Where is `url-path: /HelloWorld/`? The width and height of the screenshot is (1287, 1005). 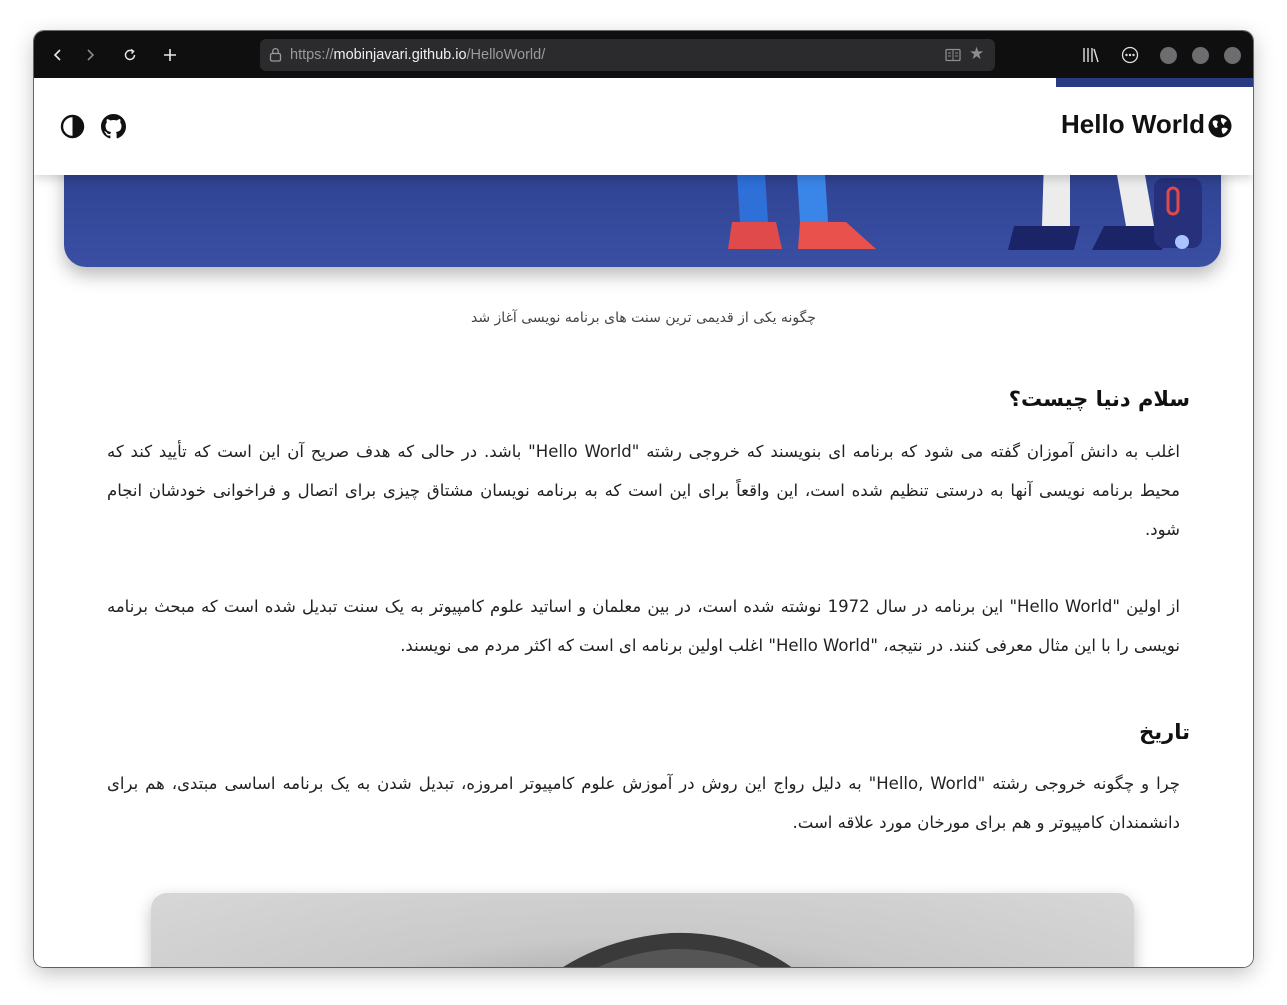
url-path: /HelloWorld/ is located at coordinates (506, 55).